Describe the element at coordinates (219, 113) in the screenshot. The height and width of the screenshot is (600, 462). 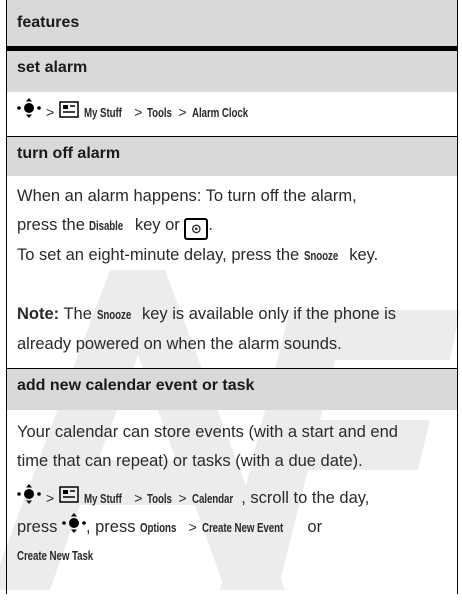
I see `path-alarm-clock: Alarm Clock` at that location.